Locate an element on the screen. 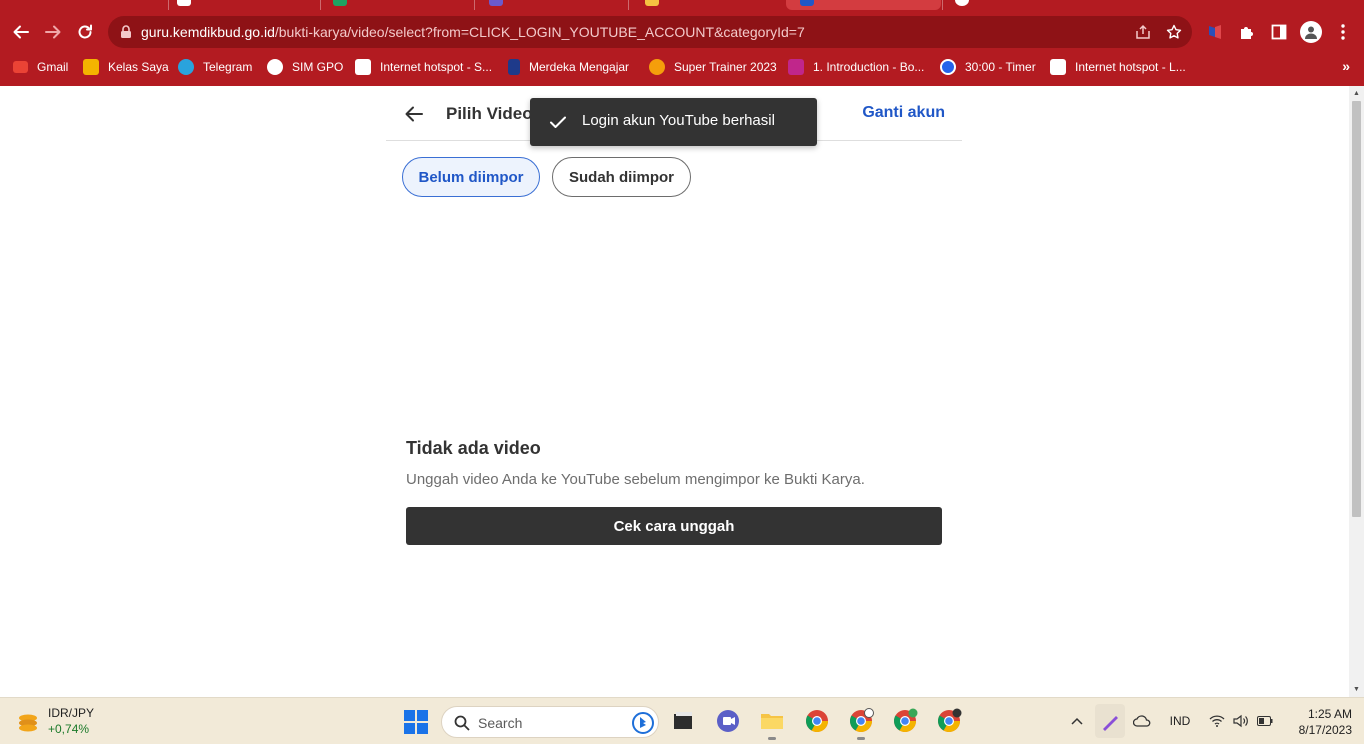 The width and height of the screenshot is (1364, 744). bookmark-label: Gmail is located at coordinates (53, 67).